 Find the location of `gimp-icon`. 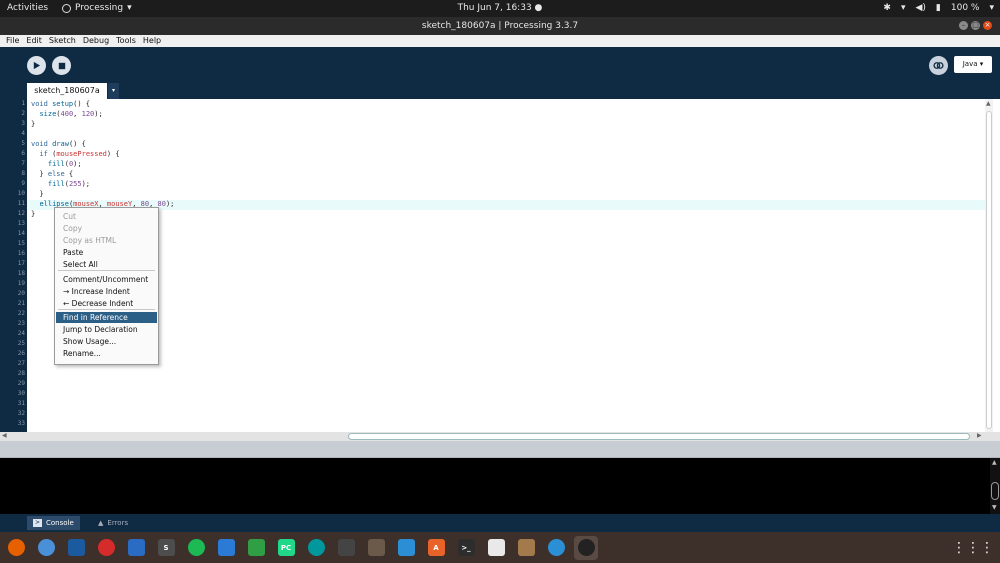

gimp-icon is located at coordinates (376, 548).